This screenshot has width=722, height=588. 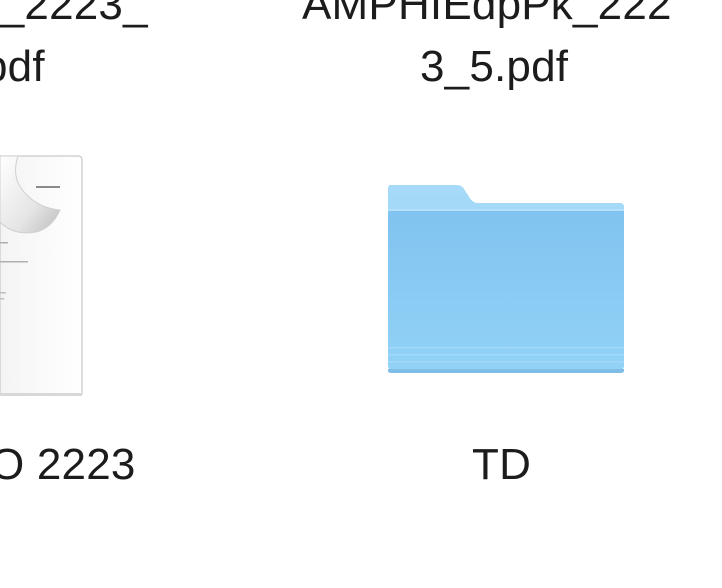 I want to click on file-name: O 2223, so click(x=68, y=464).